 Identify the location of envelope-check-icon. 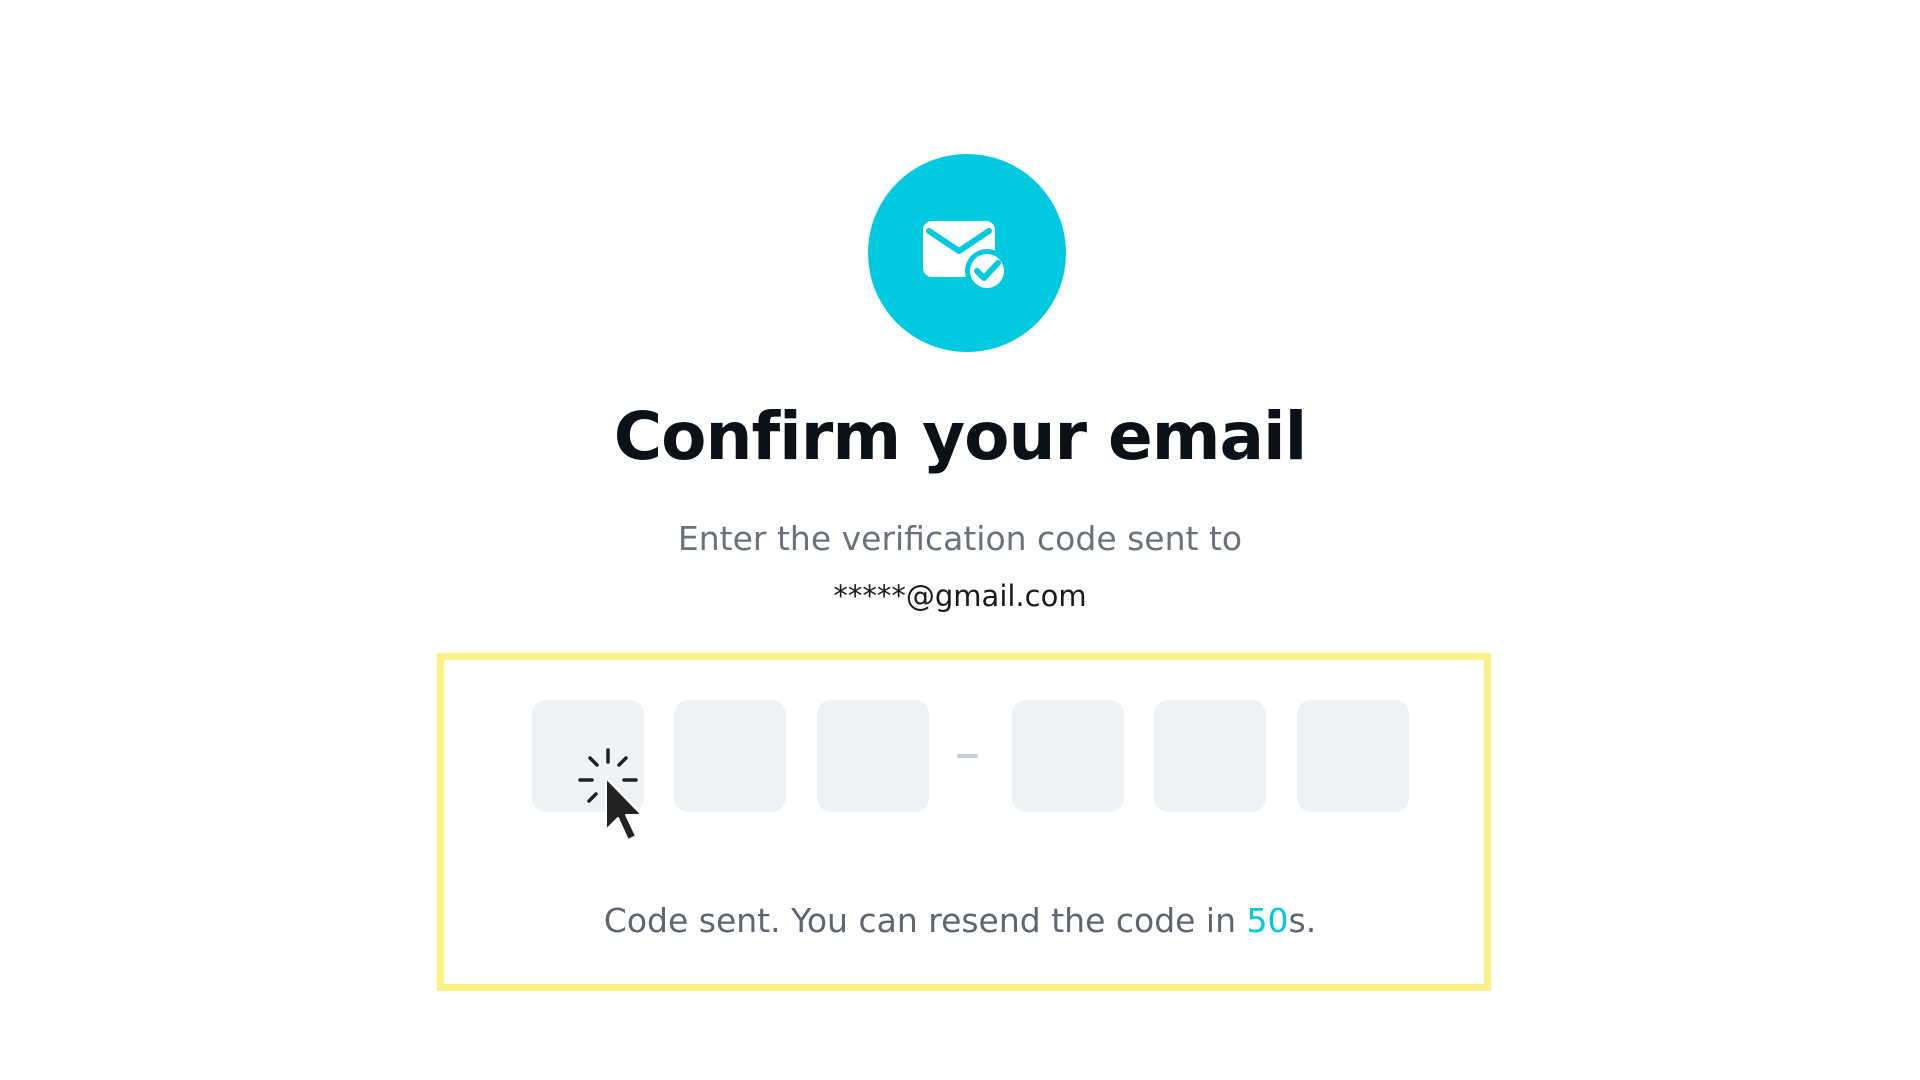
(966, 257).